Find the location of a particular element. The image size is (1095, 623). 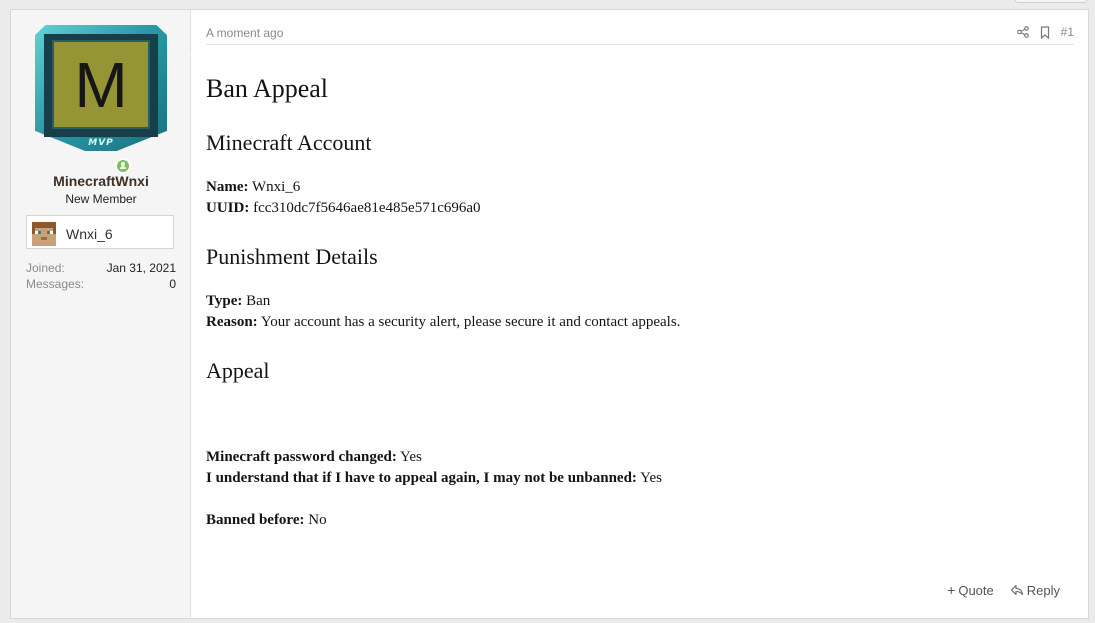

plus-icon: + is located at coordinates (951, 590).